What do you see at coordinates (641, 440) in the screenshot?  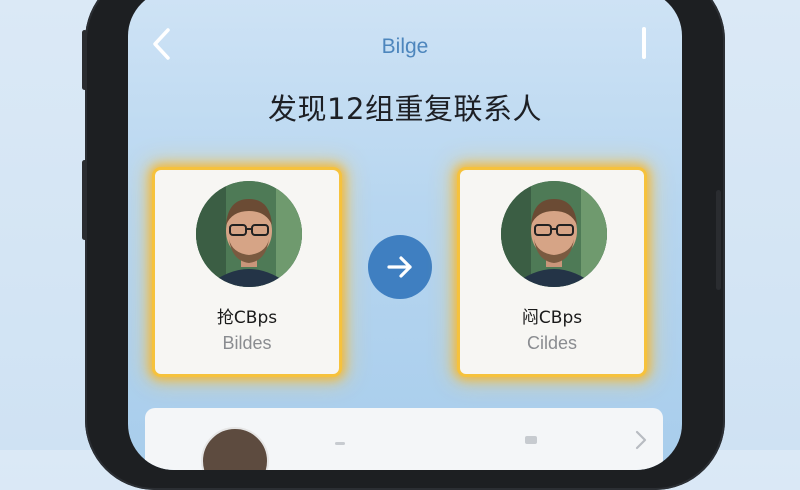 I see `chevron-right-icon` at bounding box center [641, 440].